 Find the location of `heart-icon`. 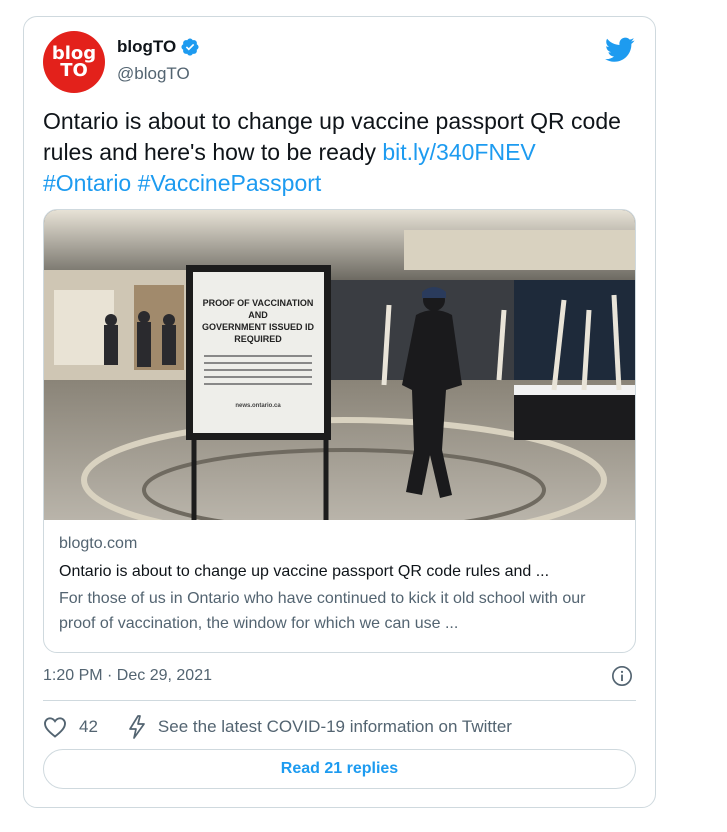

heart-icon is located at coordinates (55, 727).